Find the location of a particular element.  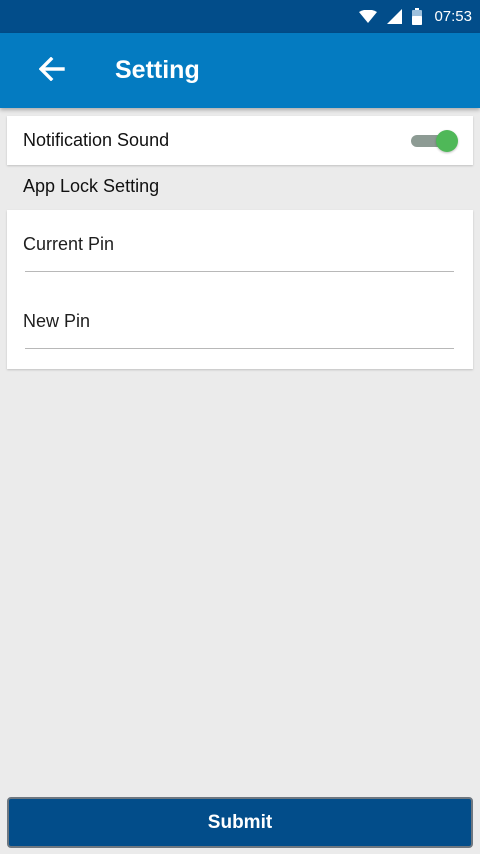

notification-sound-label: Notification Sound is located at coordinates (96, 140).